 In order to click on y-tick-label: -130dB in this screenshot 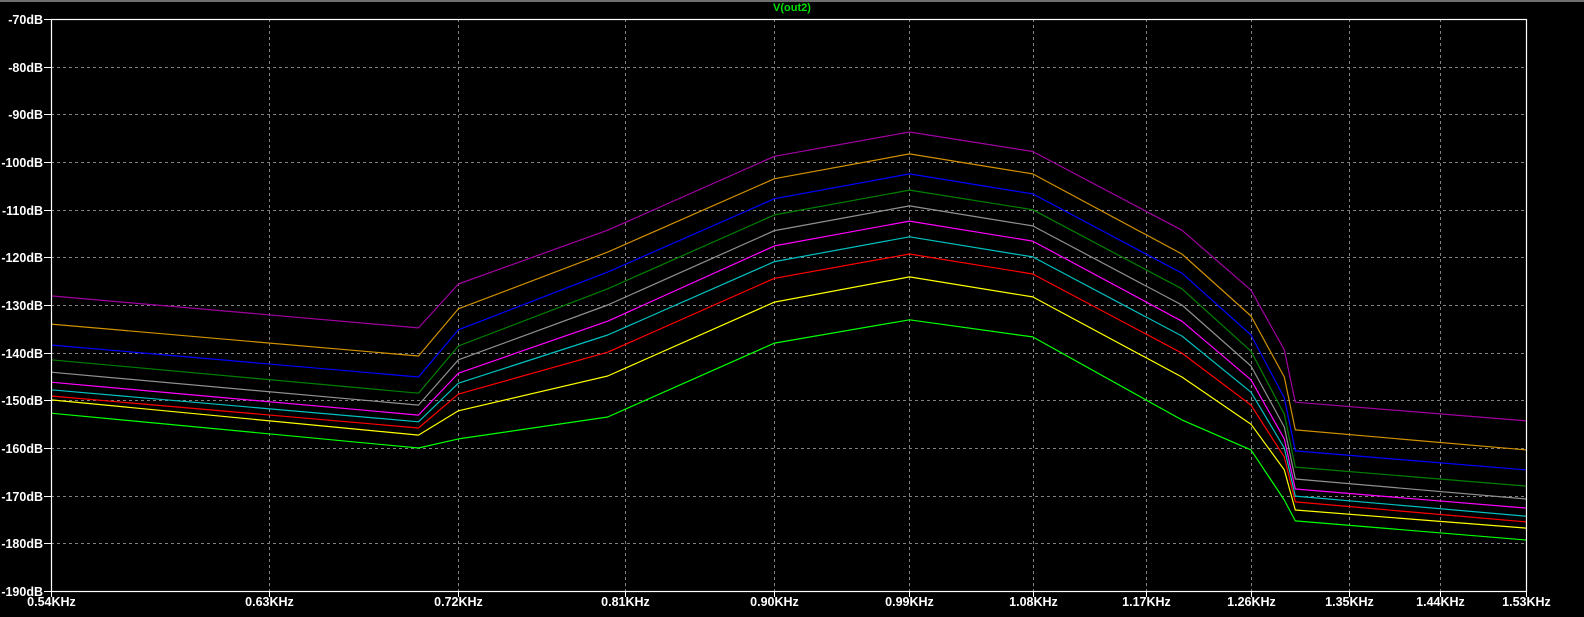, I will do `click(22, 306)`.